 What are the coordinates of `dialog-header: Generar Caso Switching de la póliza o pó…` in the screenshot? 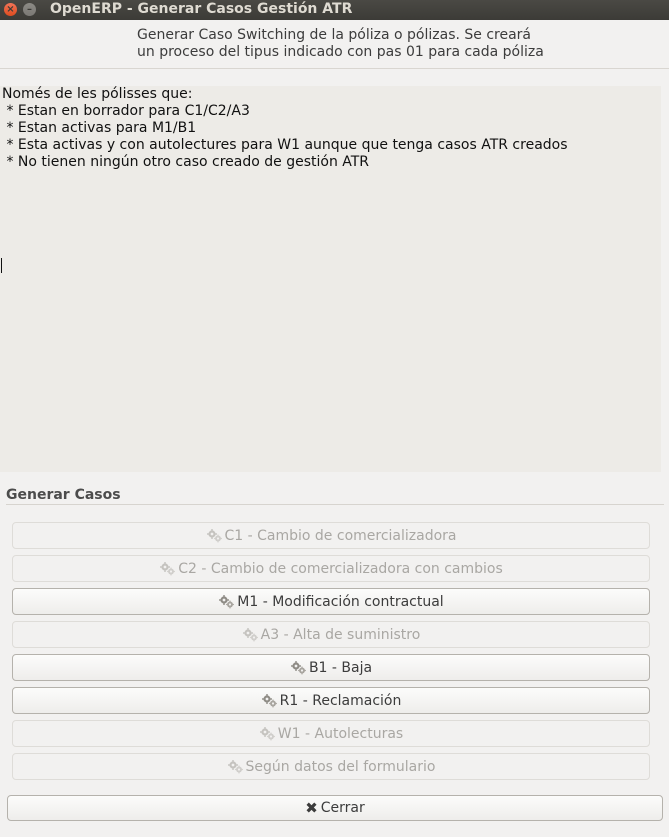 It's located at (334, 44).